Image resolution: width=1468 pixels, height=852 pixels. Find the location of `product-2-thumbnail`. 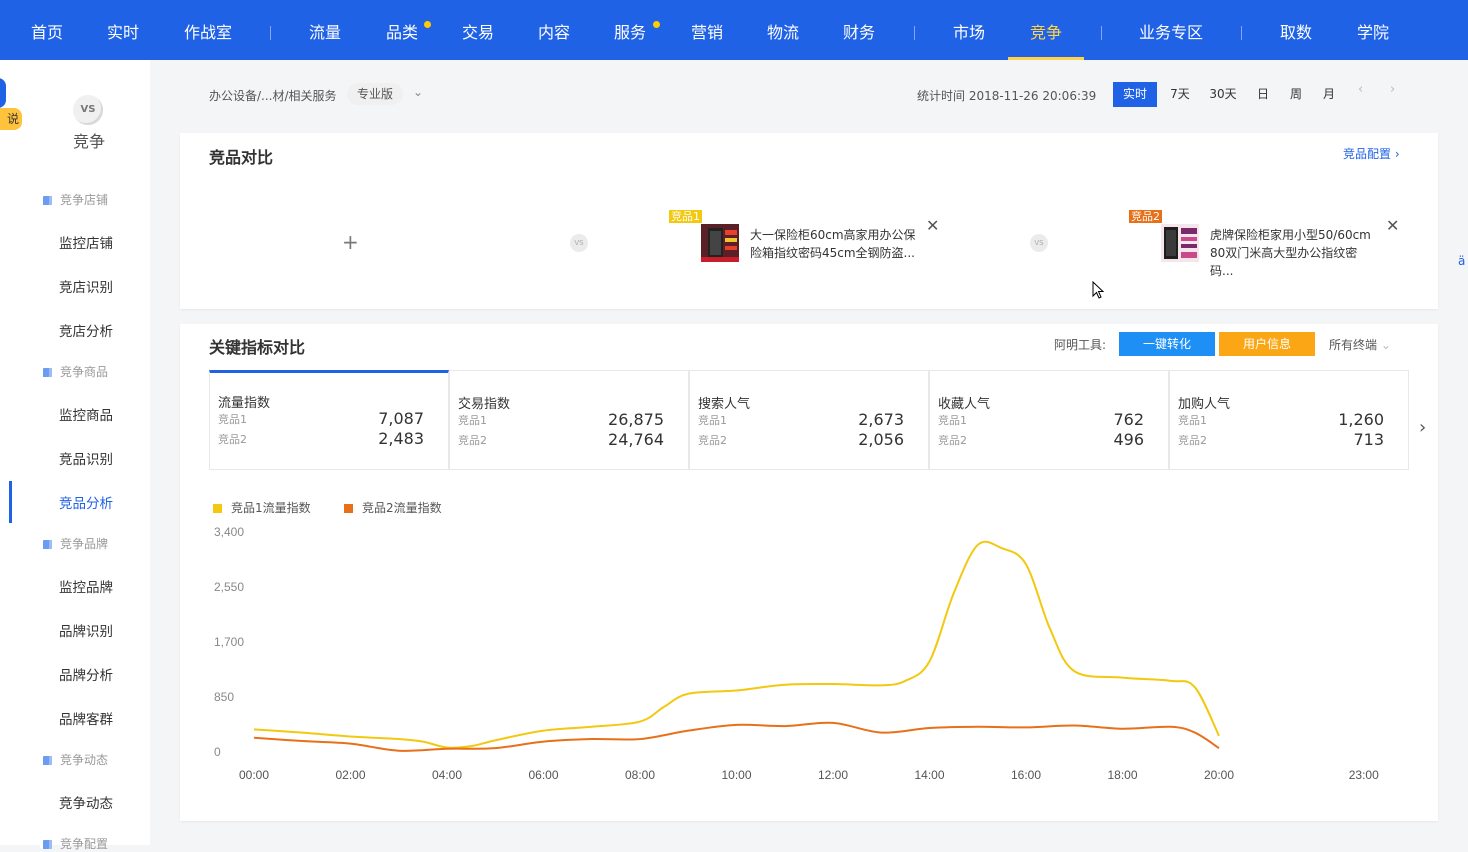

product-2-thumbnail is located at coordinates (1180, 243).